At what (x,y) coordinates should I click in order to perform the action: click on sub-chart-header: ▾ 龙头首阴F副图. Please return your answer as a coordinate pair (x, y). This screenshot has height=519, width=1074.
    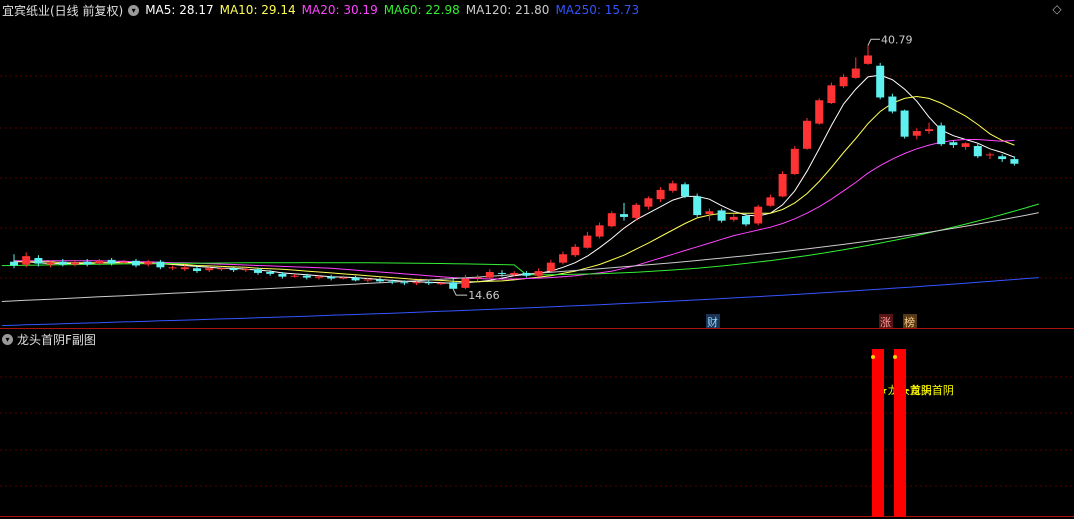
    Looking at the image, I should click on (49, 339).